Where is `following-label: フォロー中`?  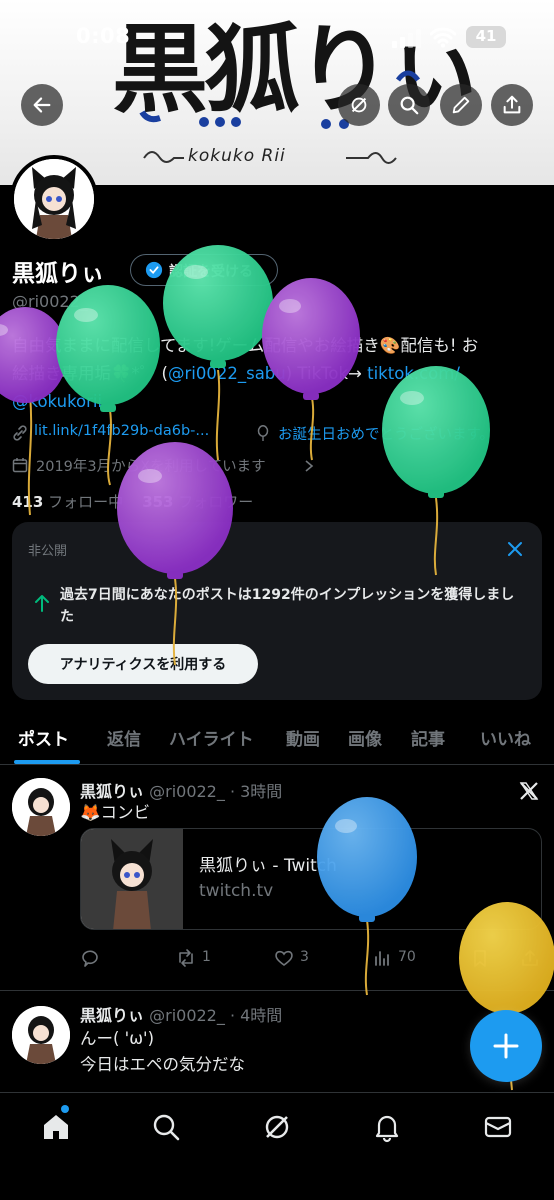 following-label: フォロー中 is located at coordinates (86, 502).